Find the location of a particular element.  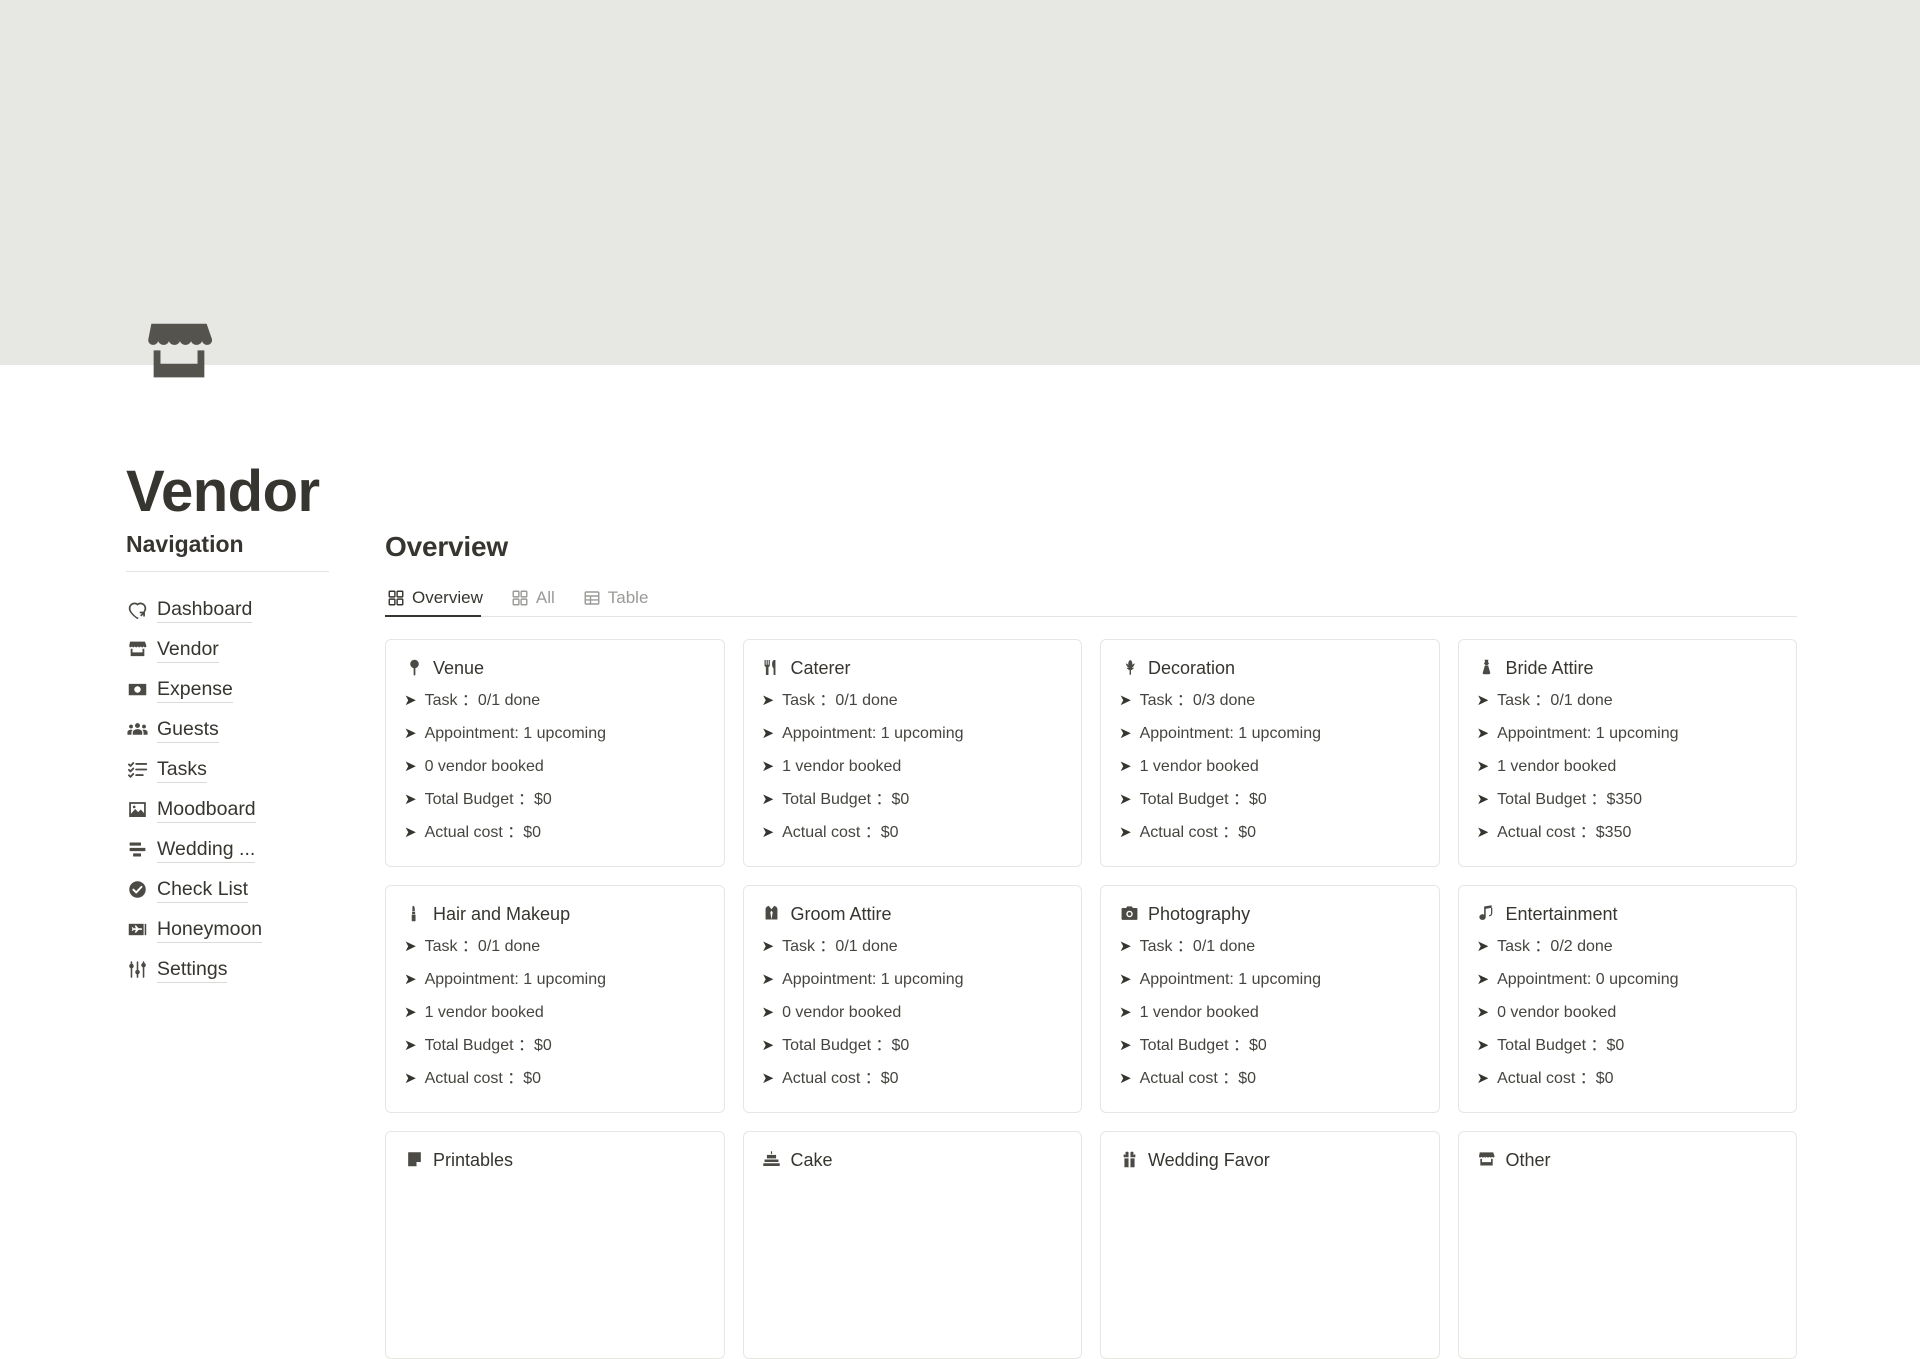

card-stat-text: Actual cost ：$0 is located at coordinates (840, 832).